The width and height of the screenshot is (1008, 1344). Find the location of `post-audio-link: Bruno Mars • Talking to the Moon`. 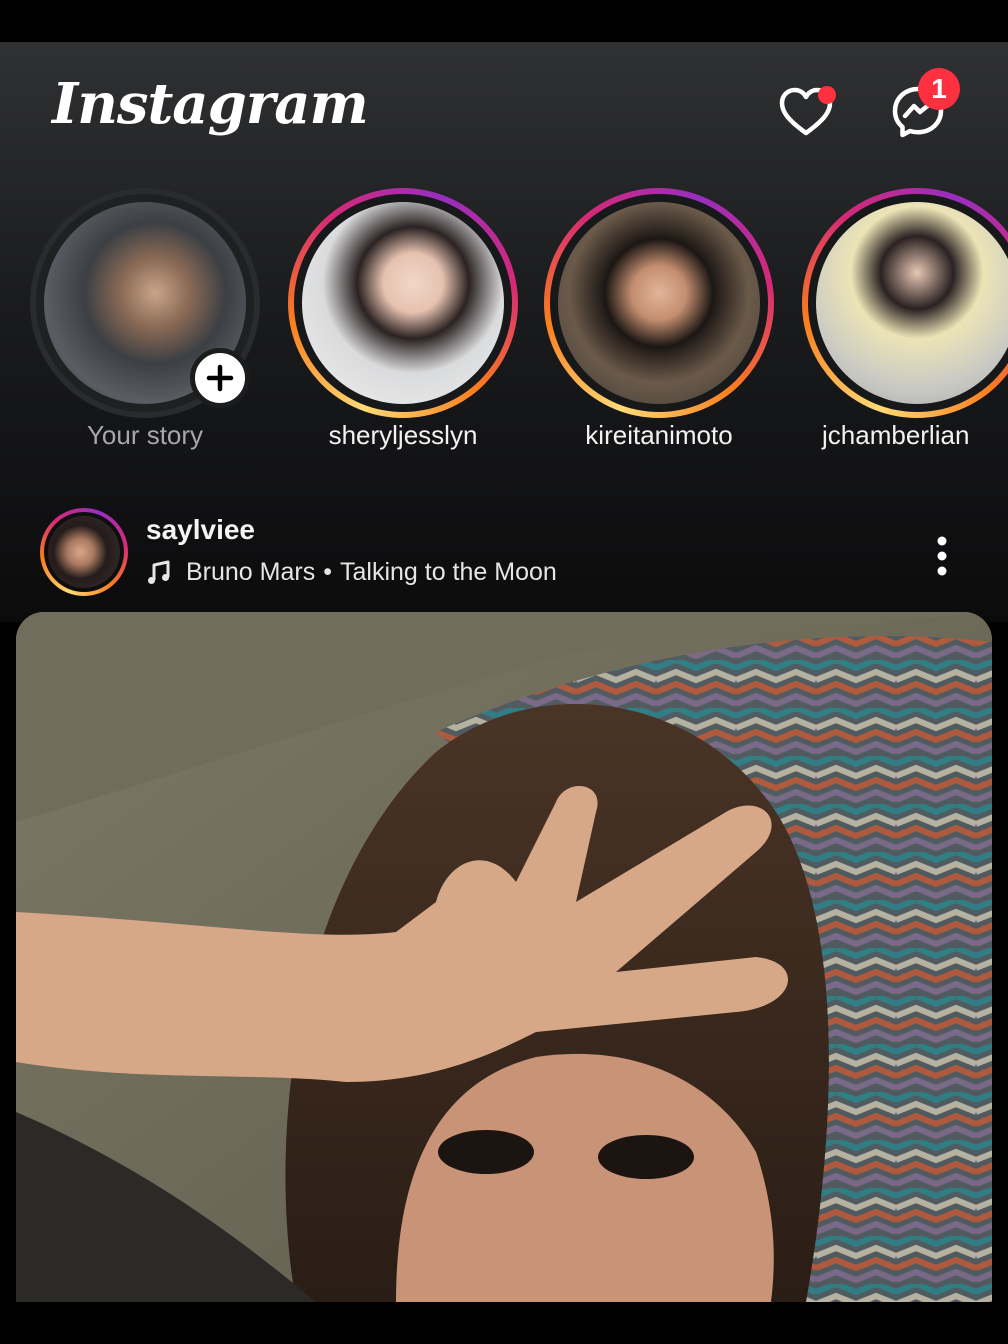

post-audio-link: Bruno Mars • Talking to the Moon is located at coordinates (351, 572).